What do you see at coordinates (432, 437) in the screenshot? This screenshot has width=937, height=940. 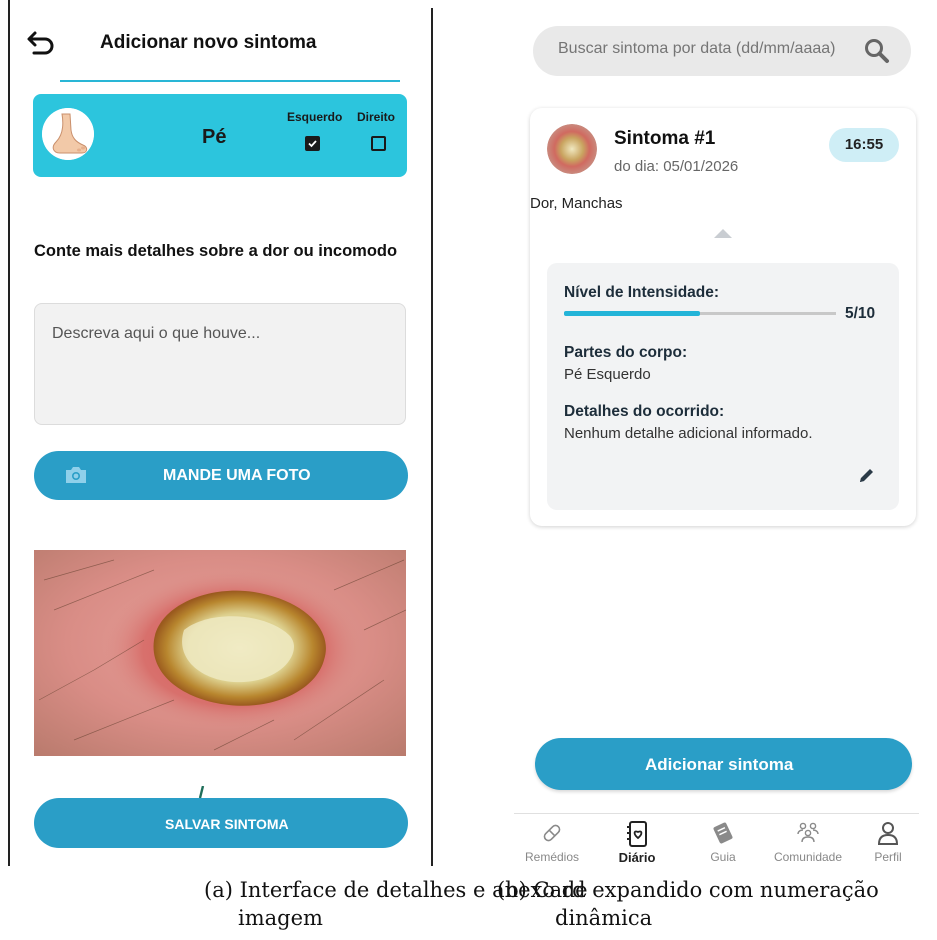 I see `panel-divider` at bounding box center [432, 437].